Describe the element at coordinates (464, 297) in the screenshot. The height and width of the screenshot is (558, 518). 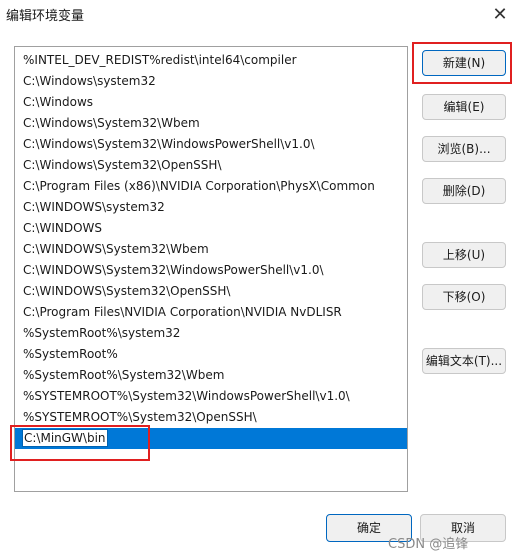
I see `move-down-button: 下移(O)` at that location.